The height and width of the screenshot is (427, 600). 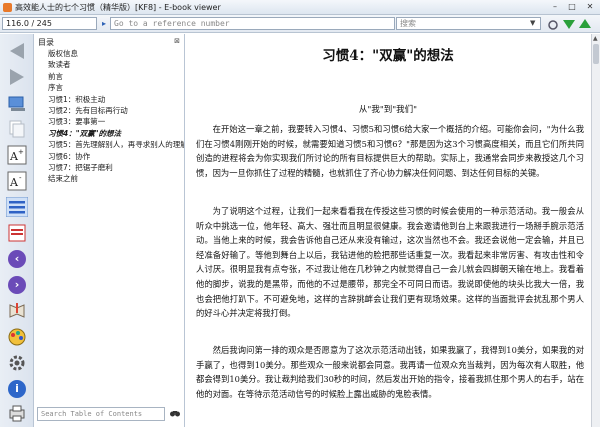 I want to click on toc-item: 致读者, so click(x=111, y=64).